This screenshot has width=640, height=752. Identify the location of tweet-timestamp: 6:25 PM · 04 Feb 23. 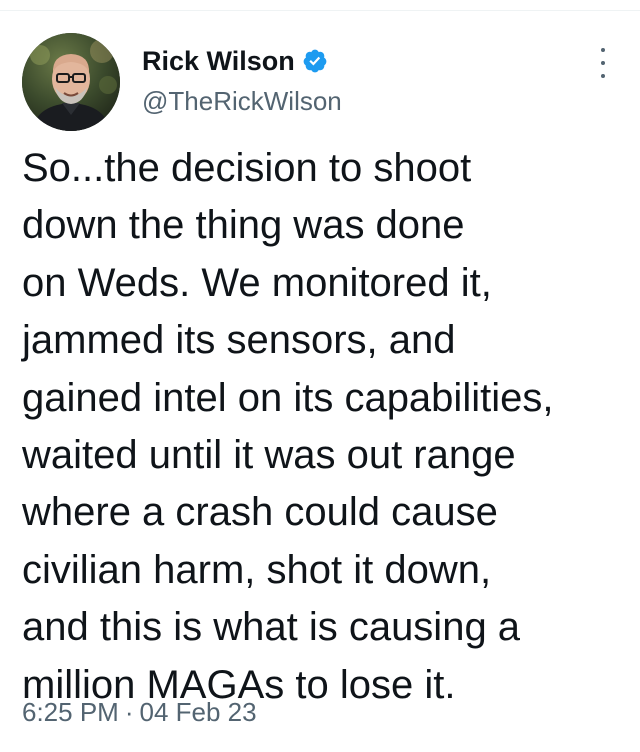
(139, 712).